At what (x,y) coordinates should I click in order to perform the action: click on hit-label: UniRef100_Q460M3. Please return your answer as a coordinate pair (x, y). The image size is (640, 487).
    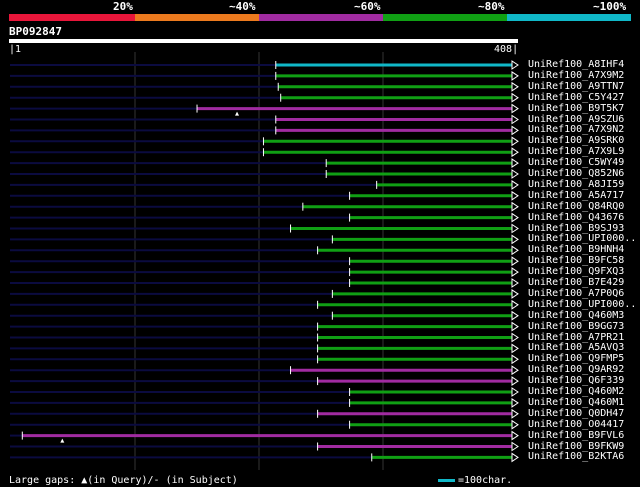
    Looking at the image, I should click on (576, 315).